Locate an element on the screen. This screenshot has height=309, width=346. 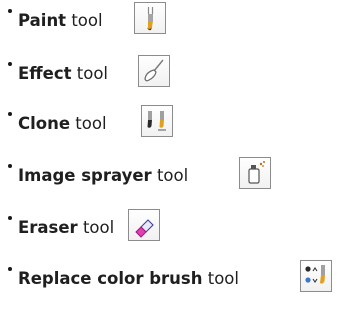
tool-name: Paint is located at coordinates (42, 20).